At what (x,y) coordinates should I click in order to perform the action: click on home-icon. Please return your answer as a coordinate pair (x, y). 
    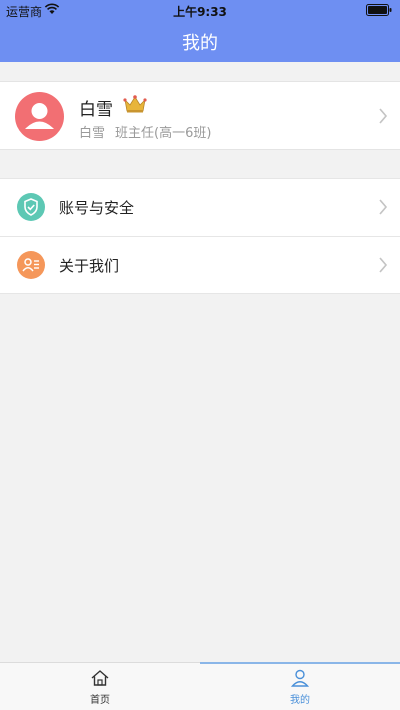
    Looking at the image, I should click on (100, 678).